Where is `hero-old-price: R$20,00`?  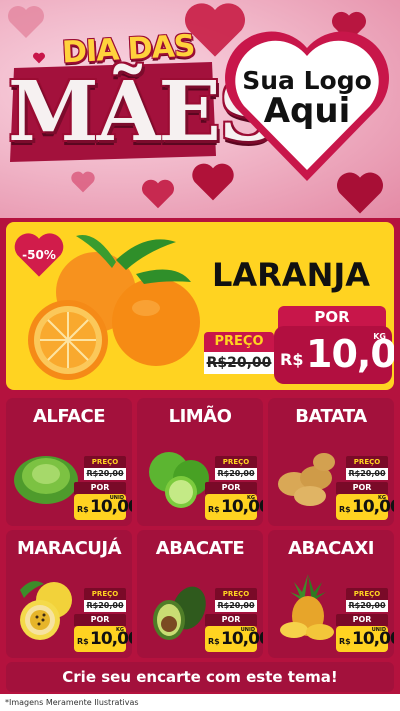 hero-old-price: R$20,00 is located at coordinates (239, 363).